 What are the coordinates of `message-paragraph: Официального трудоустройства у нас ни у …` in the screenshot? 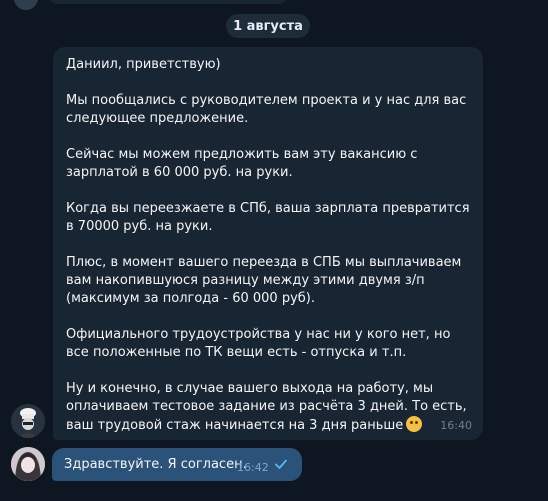 It's located at (258, 343).